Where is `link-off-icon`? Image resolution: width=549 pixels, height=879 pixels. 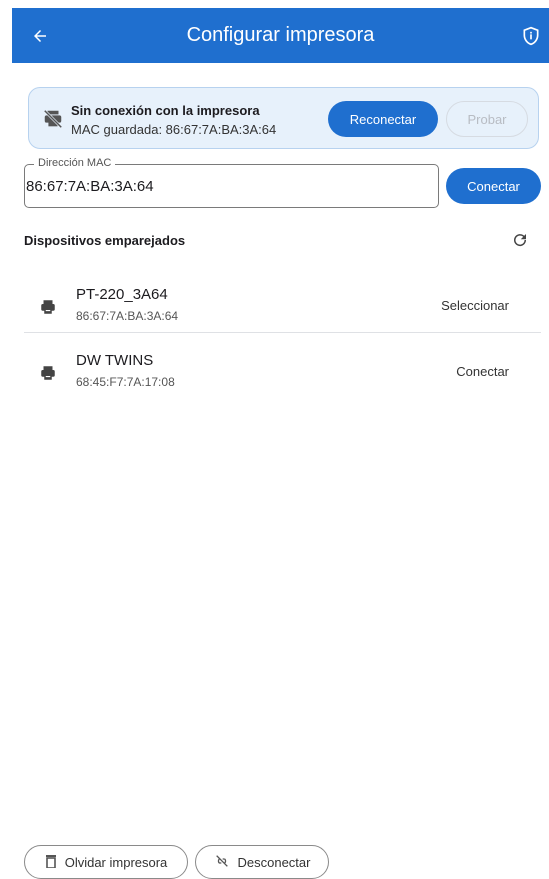
link-off-icon is located at coordinates (222, 862).